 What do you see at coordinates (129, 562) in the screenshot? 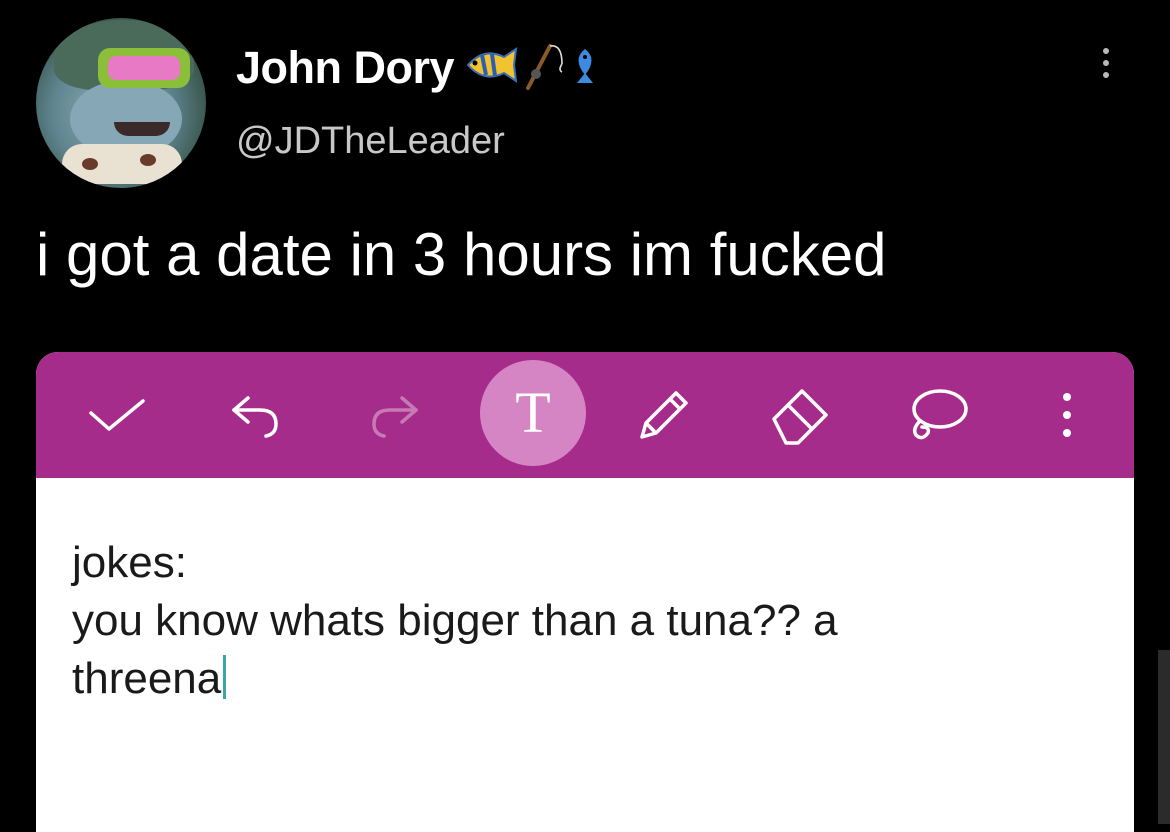
I see `note-line: jokes:` at bounding box center [129, 562].